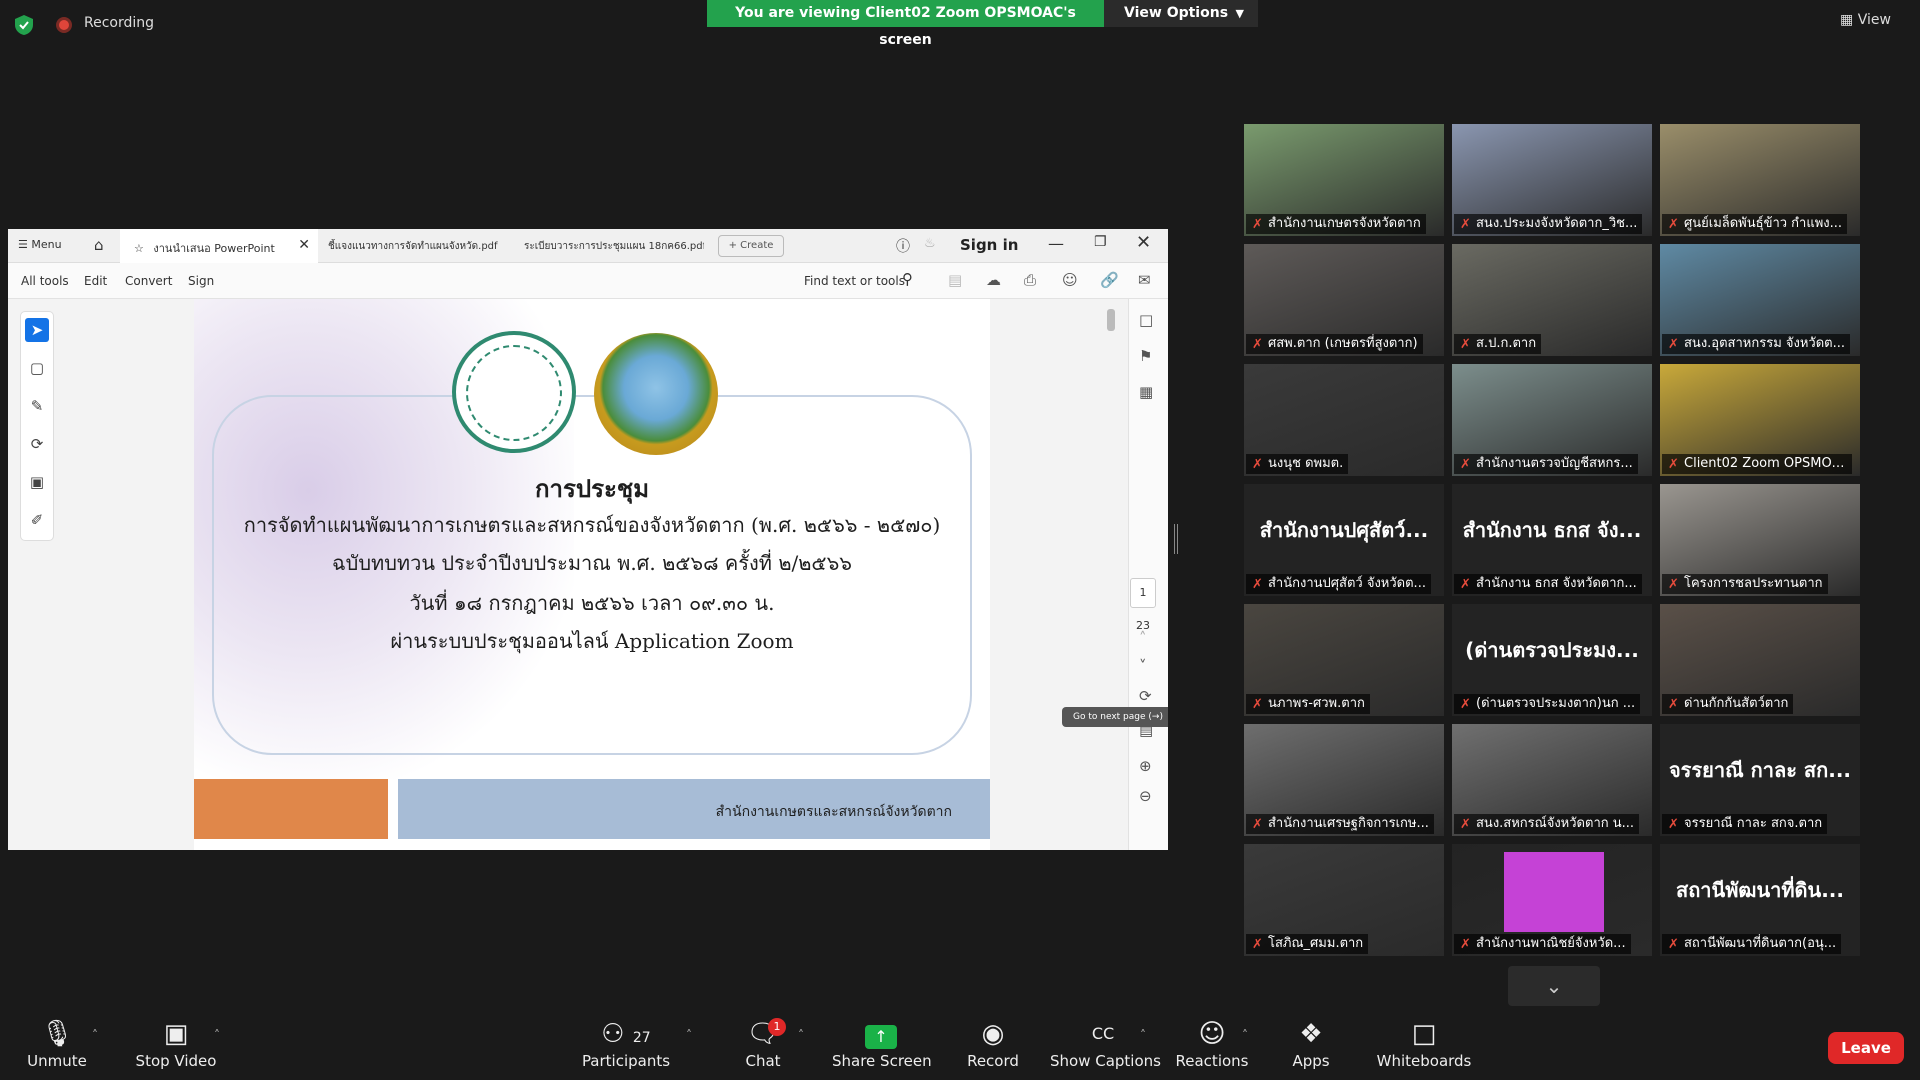 The height and width of the screenshot is (1080, 1920). Describe the element at coordinates (1144, 280) in the screenshot. I see `email-icon: ✉` at that location.